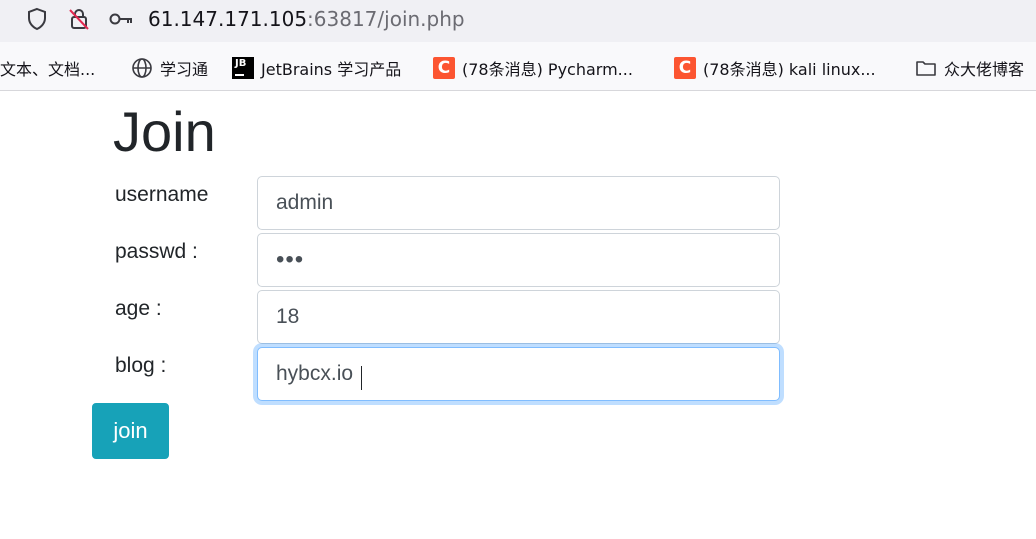  Describe the element at coordinates (518, 260) in the screenshot. I see `password-input` at that location.